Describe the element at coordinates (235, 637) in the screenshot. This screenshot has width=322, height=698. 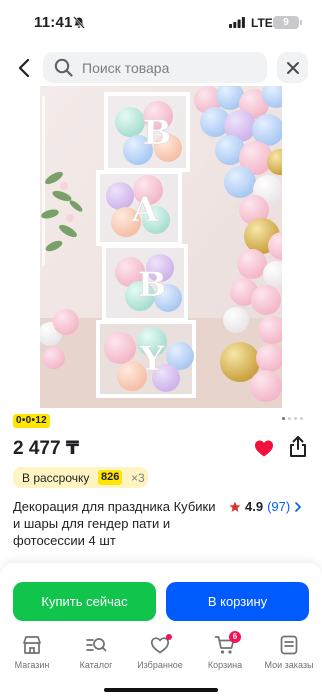
I see `cart-badge: 6` at that location.